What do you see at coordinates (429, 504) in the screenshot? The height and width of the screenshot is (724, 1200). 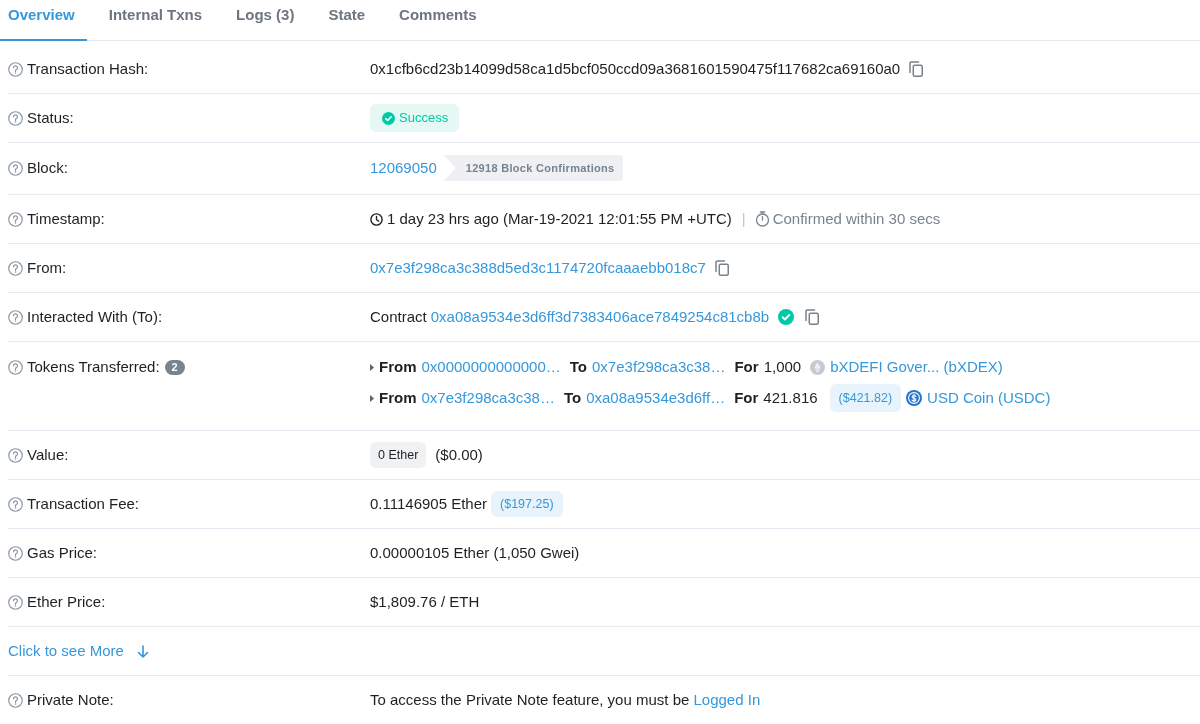 I see `fee-amount: 0.11146905 Ether` at bounding box center [429, 504].